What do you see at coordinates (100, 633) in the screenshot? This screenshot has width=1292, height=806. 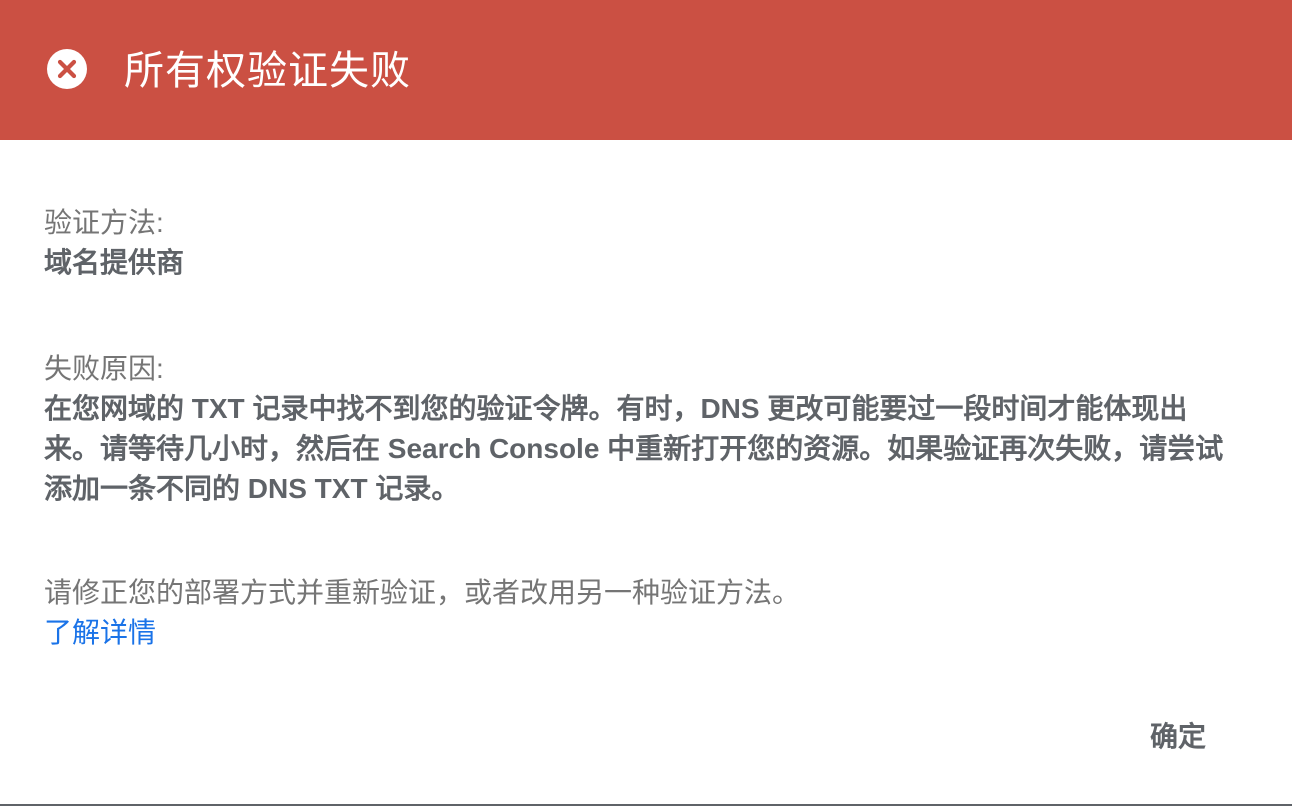 I see `learn-more-link: 了解详情` at bounding box center [100, 633].